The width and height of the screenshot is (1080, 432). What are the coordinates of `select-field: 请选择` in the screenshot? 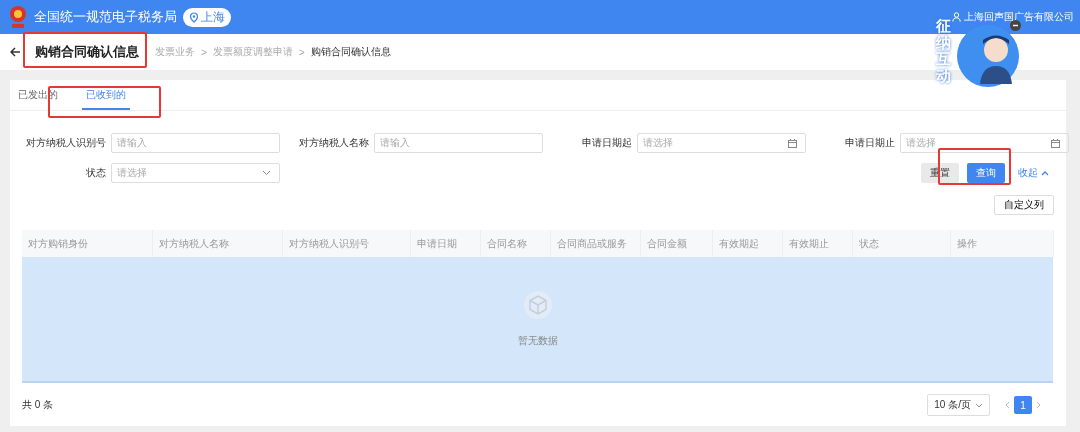 It's located at (195, 173).